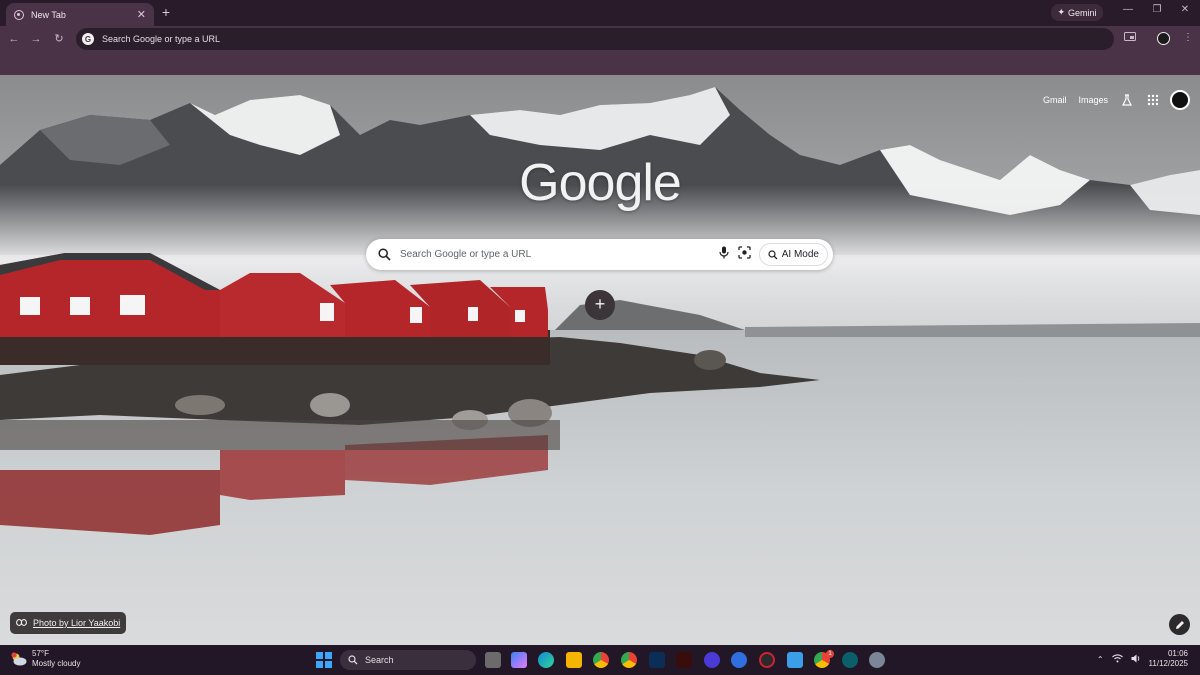  I want to click on images-link: Images, so click(1093, 100).